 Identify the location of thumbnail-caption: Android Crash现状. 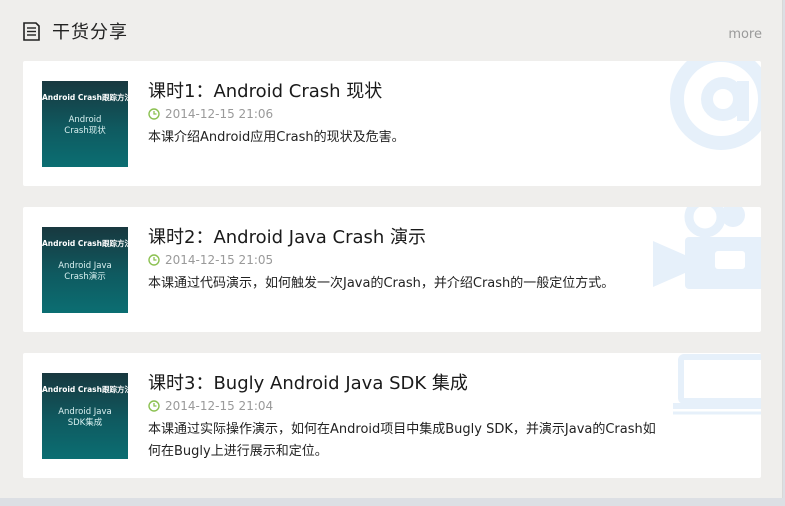
(85, 126).